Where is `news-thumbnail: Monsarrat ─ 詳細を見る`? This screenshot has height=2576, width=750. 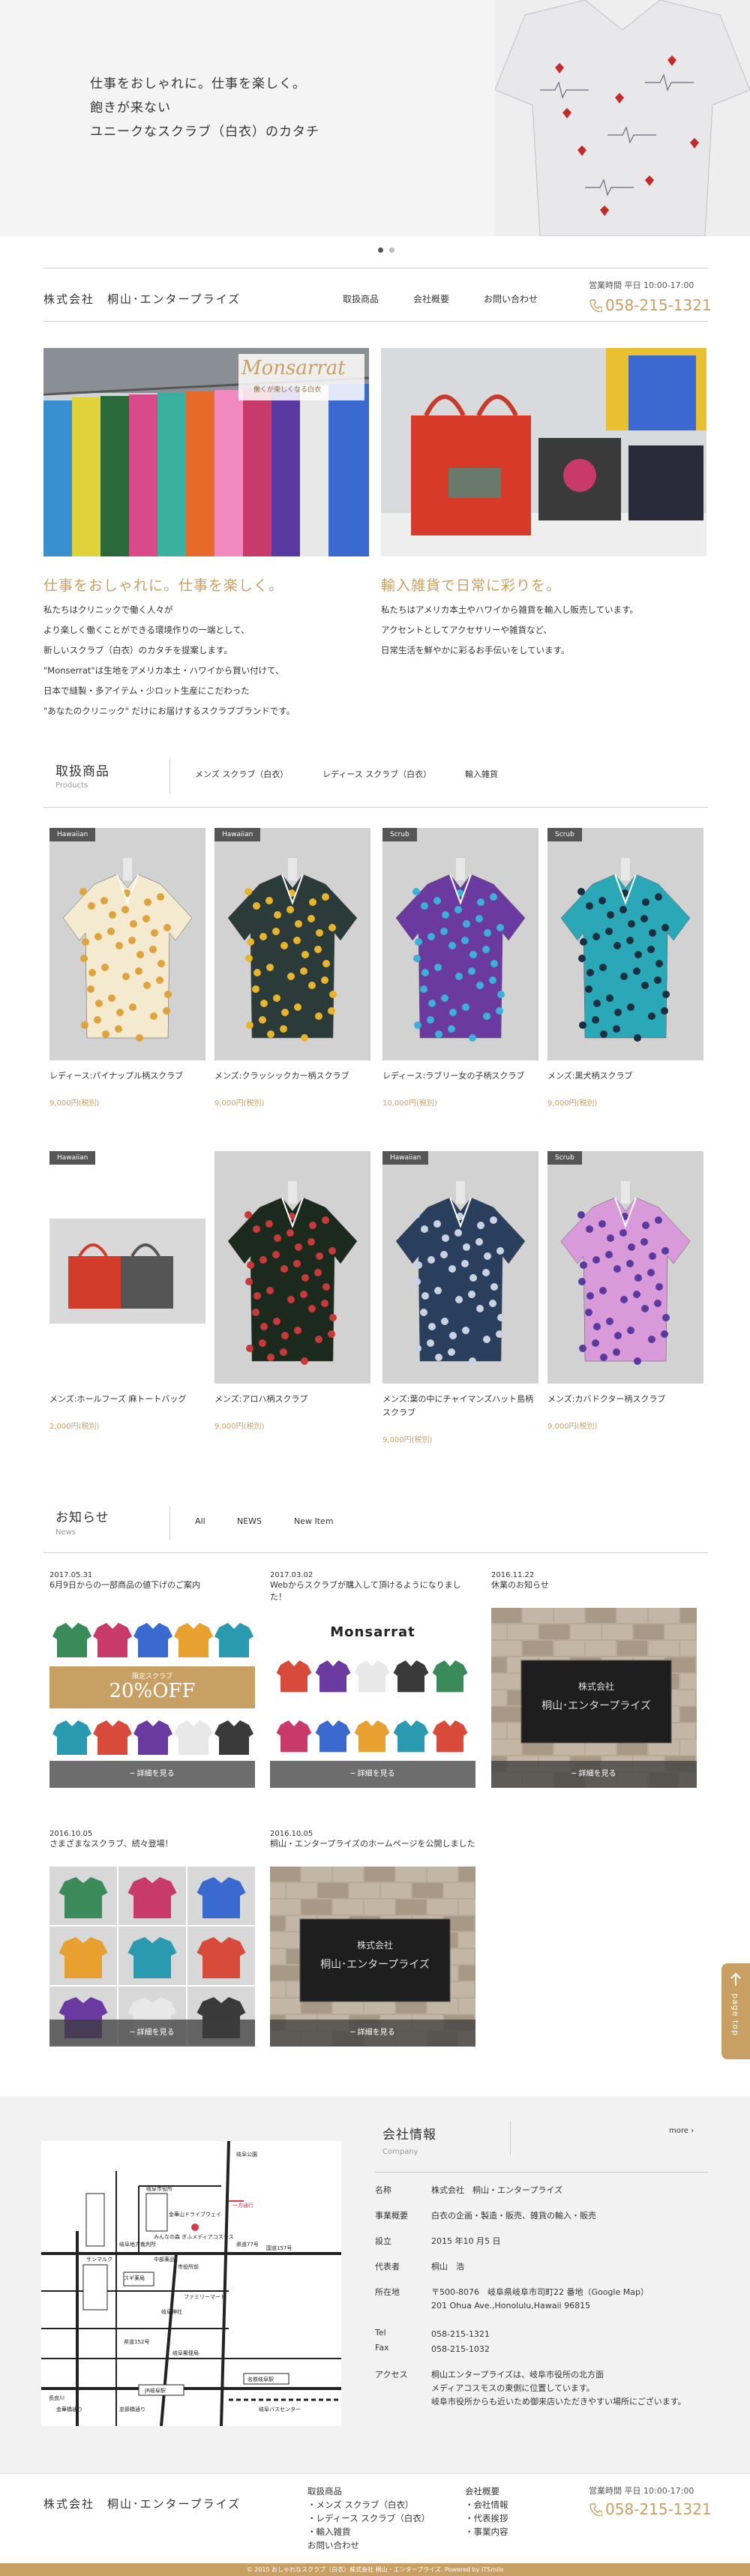
news-thumbnail: Monsarrat ─ 詳細を見る is located at coordinates (373, 1698).